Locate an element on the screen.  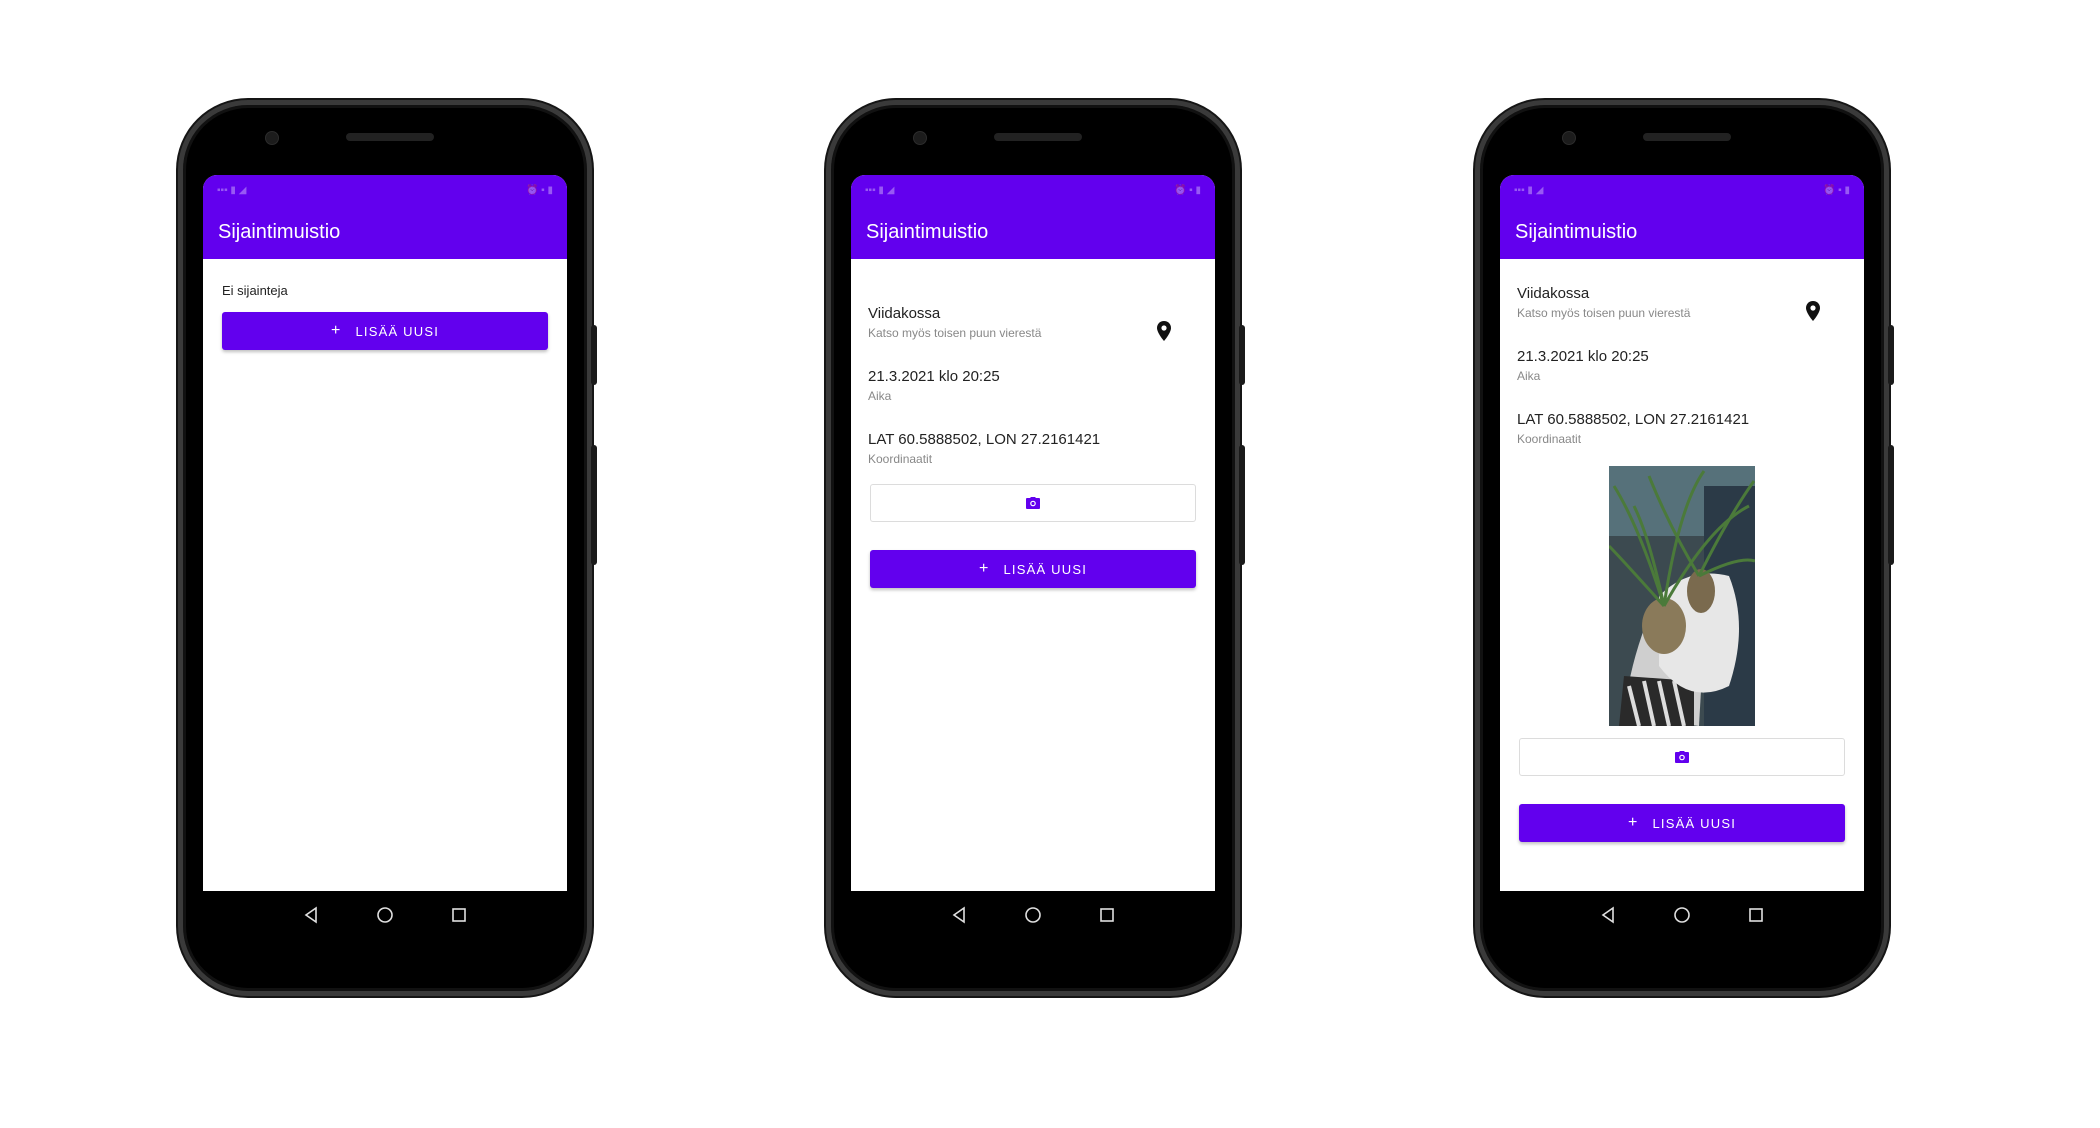
location-photo is located at coordinates (1682, 596).